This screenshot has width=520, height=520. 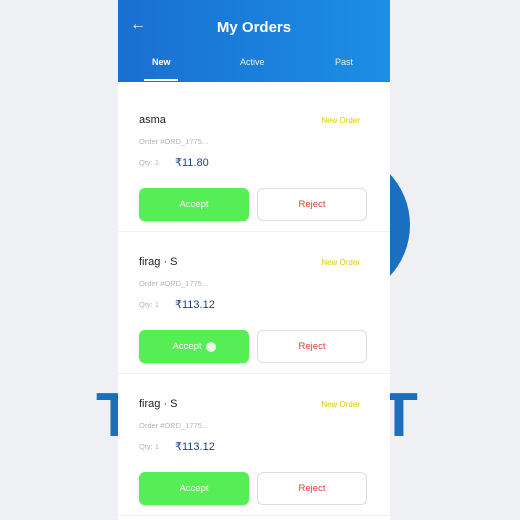 What do you see at coordinates (344, 62) in the screenshot?
I see `tab-past: Past` at bounding box center [344, 62].